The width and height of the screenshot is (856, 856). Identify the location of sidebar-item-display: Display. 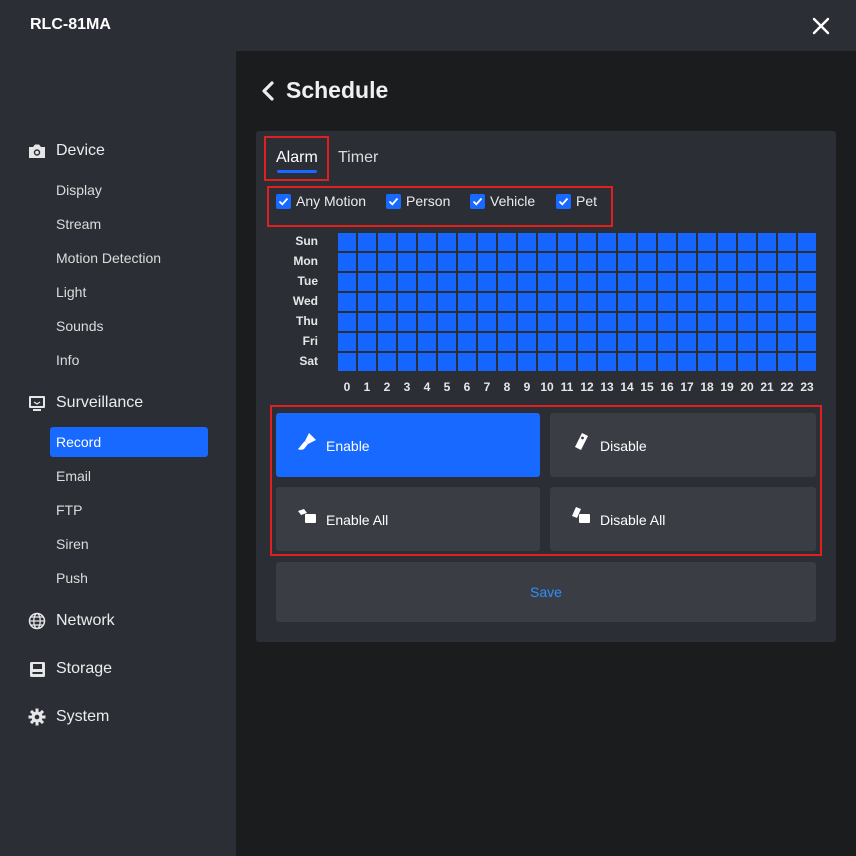
(129, 190).